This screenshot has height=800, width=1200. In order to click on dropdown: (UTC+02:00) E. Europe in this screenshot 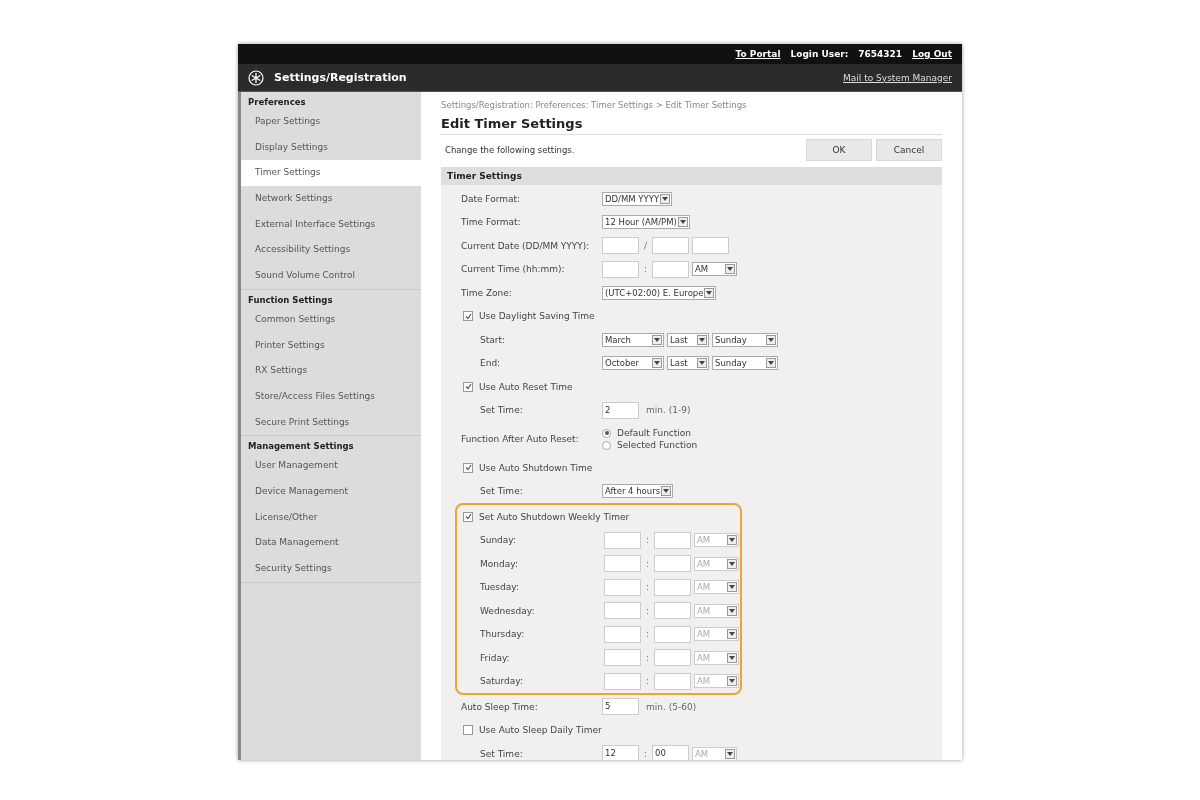, I will do `click(659, 292)`.